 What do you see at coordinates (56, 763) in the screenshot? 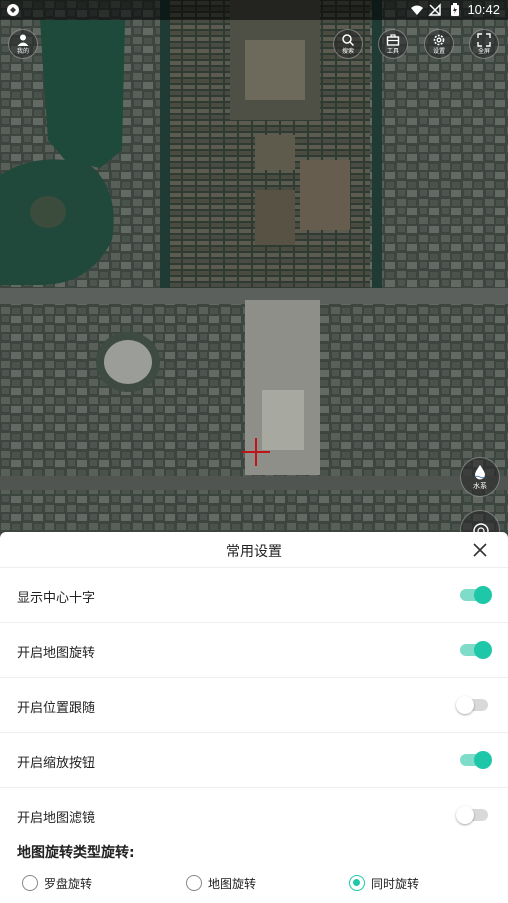
I see `setting-label: 开启缩放按钮` at bounding box center [56, 763].